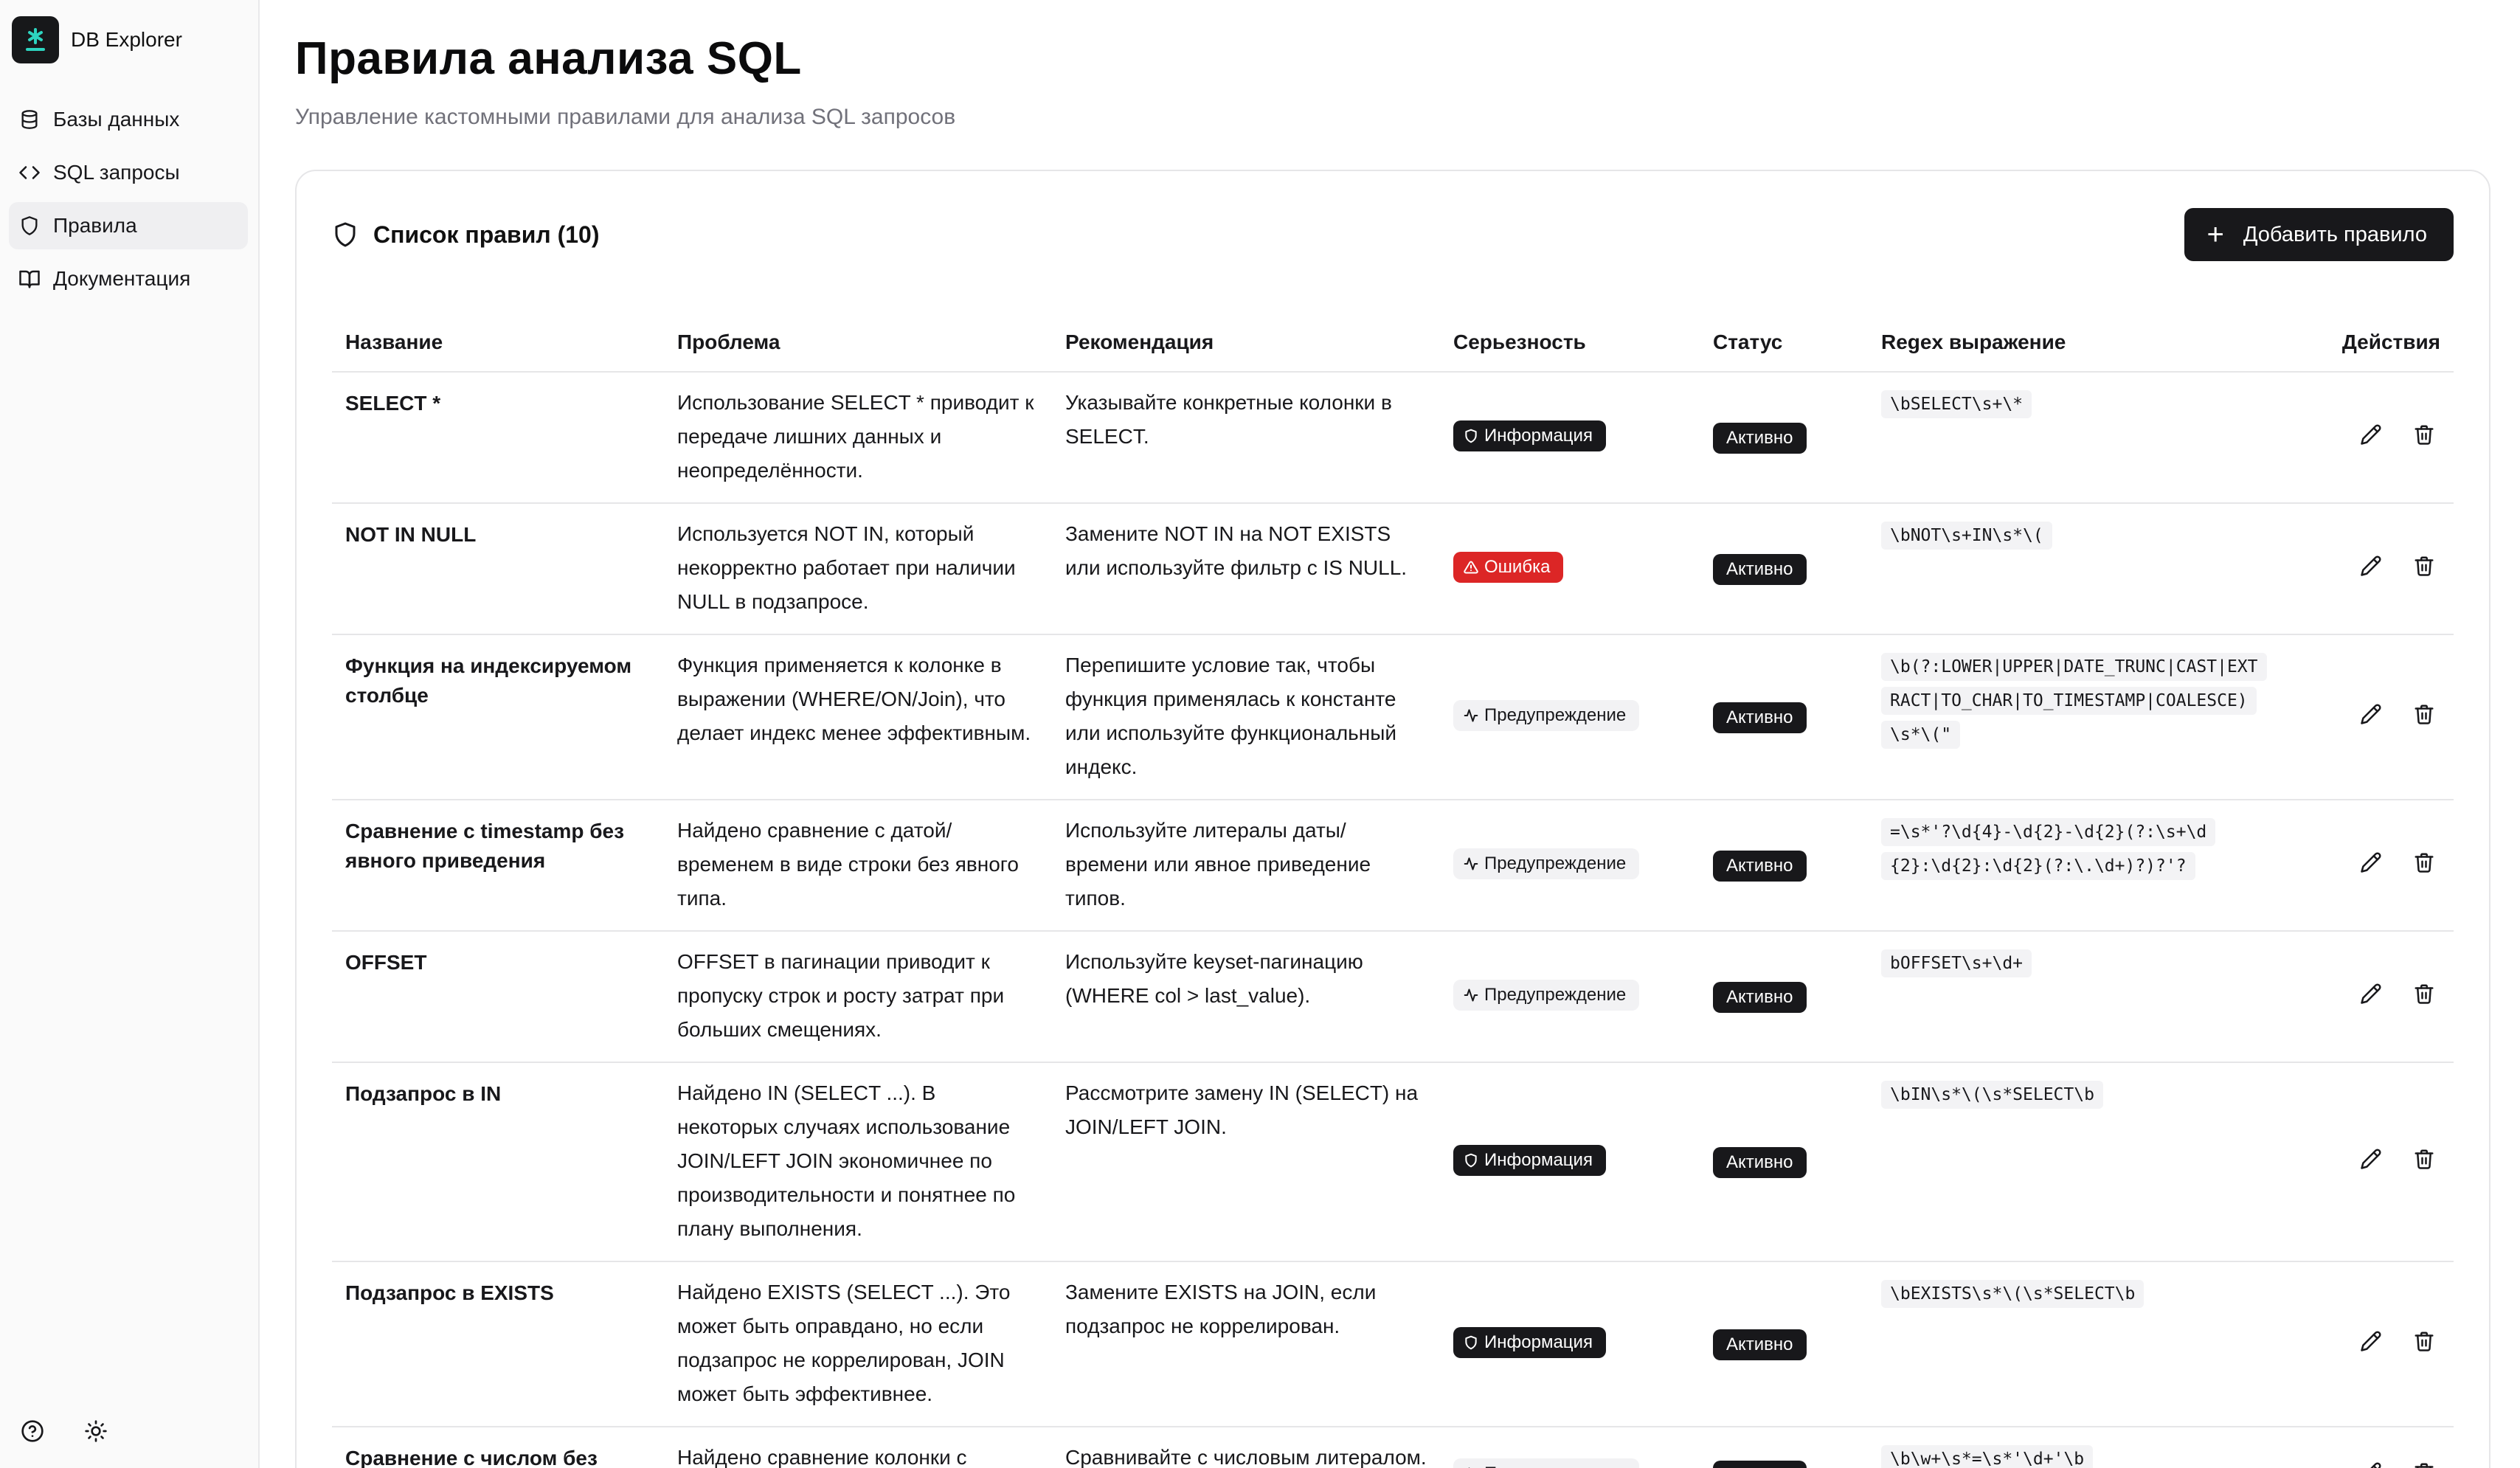 The width and height of the screenshot is (2520, 1468). Describe the element at coordinates (30, 279) in the screenshot. I see `book-icon` at that location.